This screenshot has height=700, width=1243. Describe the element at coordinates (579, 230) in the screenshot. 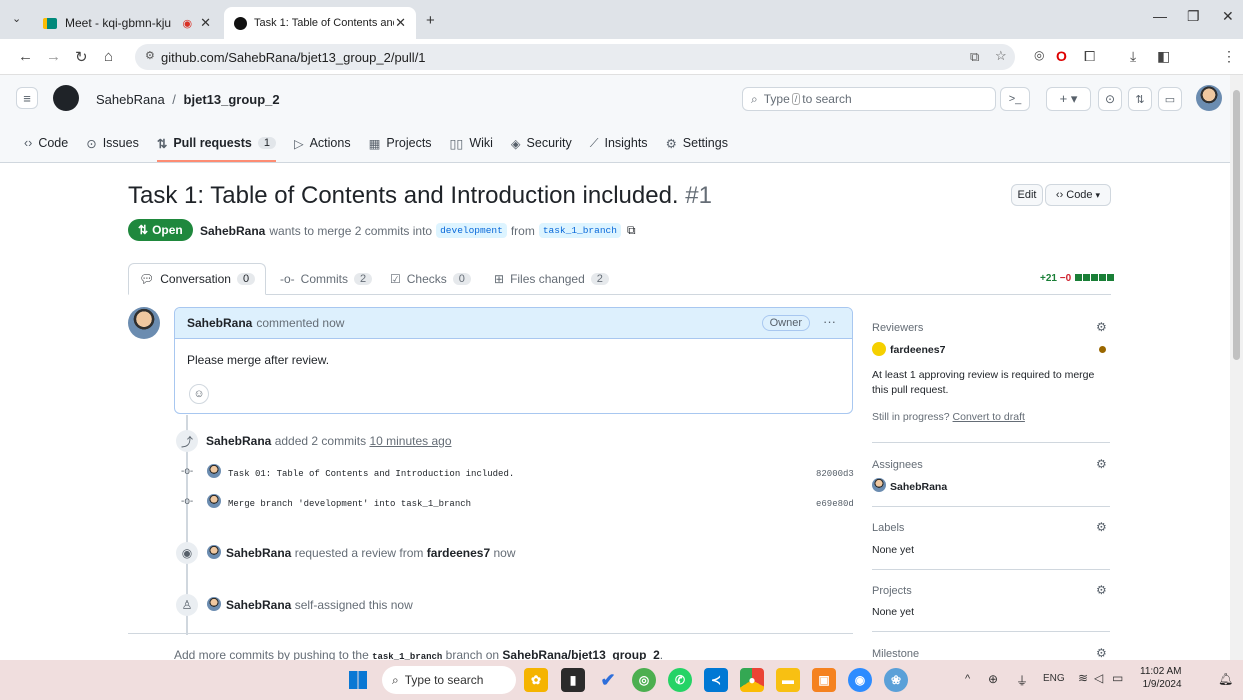

I see `head-branch-badge: task_1_branch` at that location.